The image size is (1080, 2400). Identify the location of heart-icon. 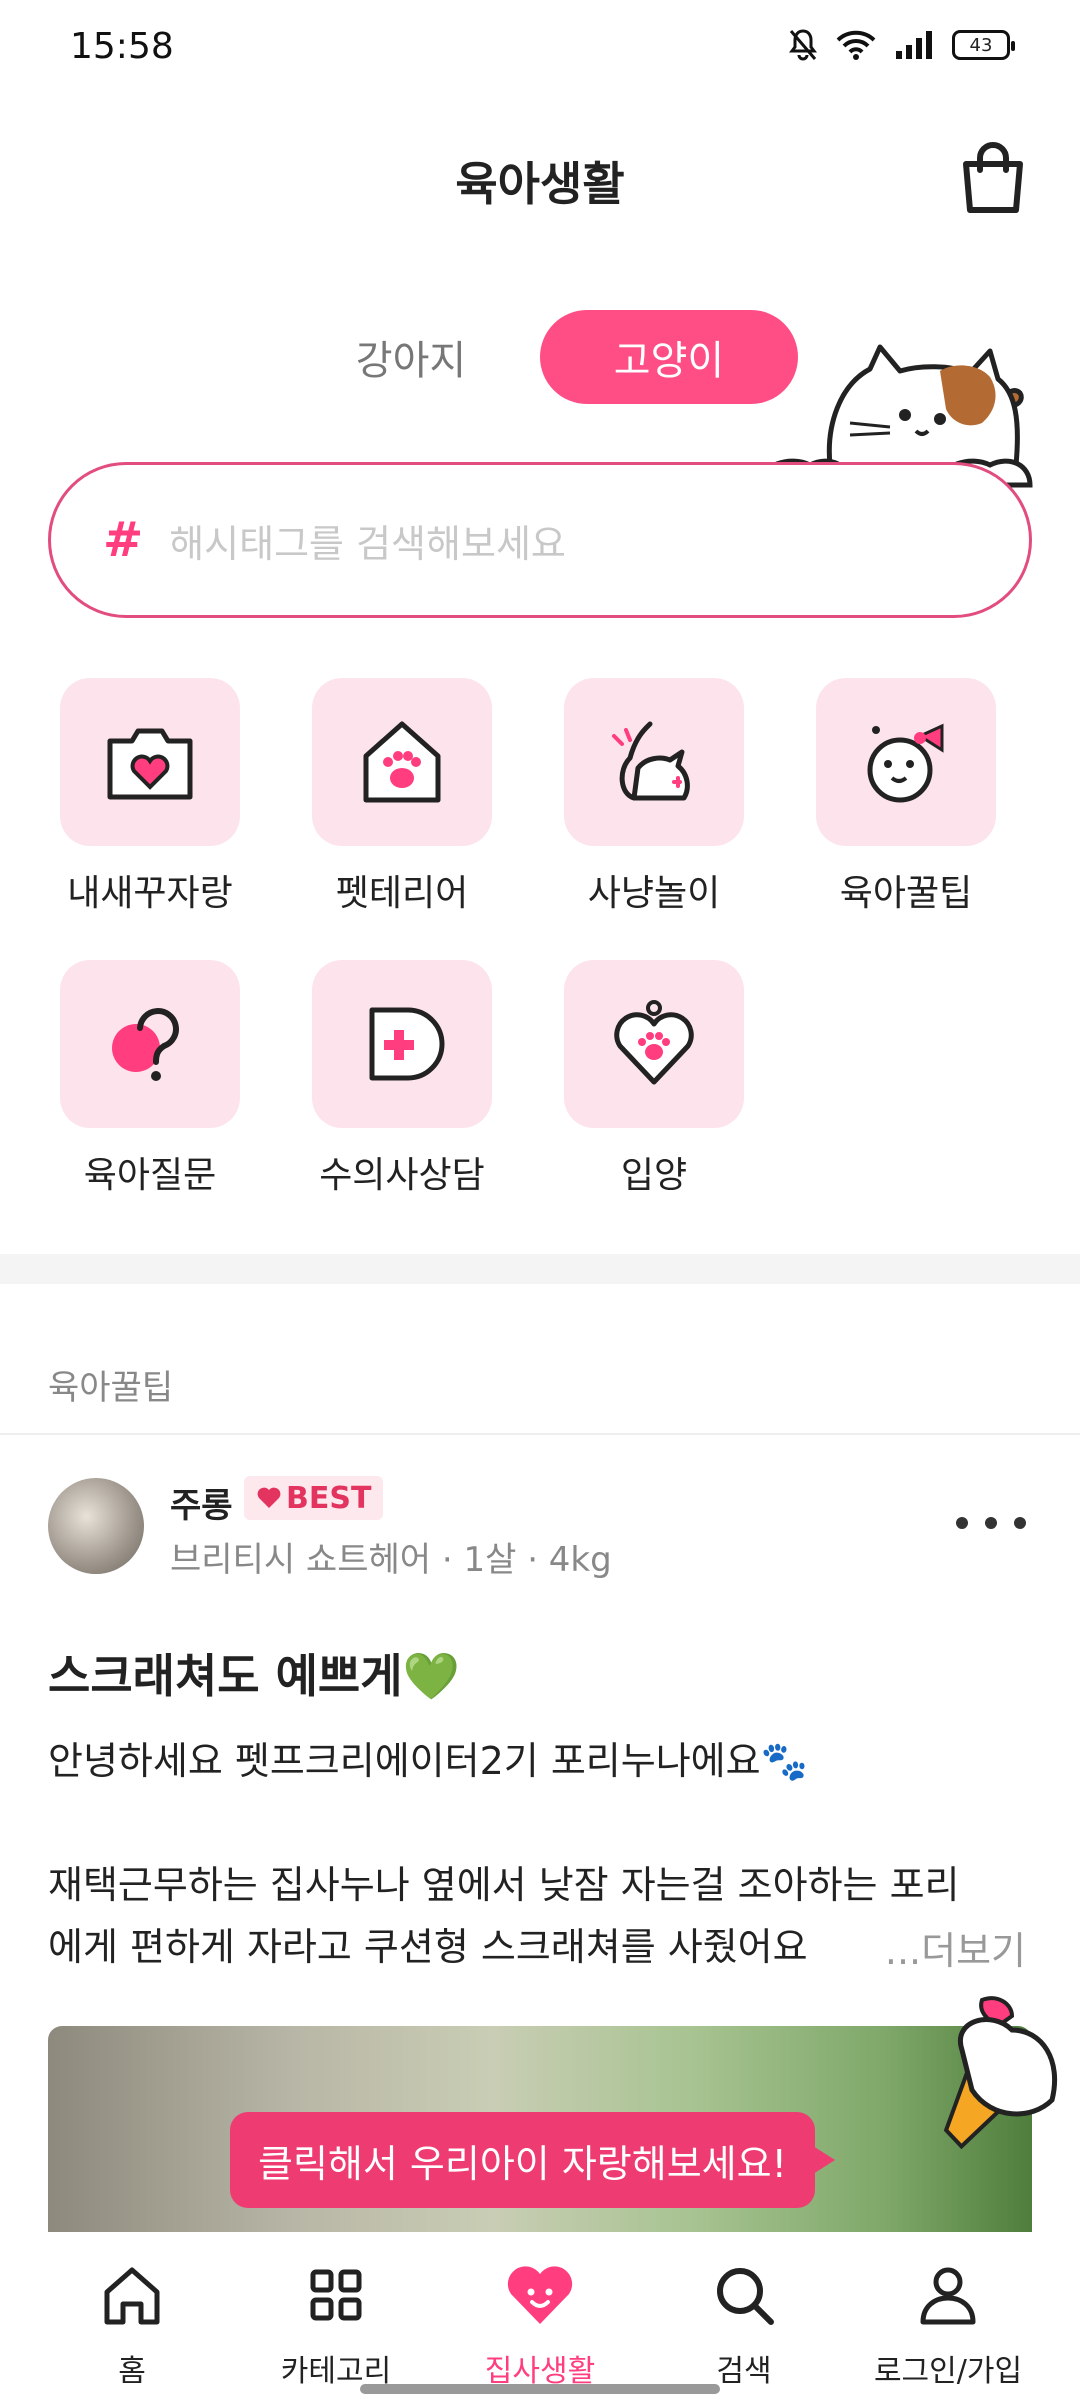
(269, 1497).